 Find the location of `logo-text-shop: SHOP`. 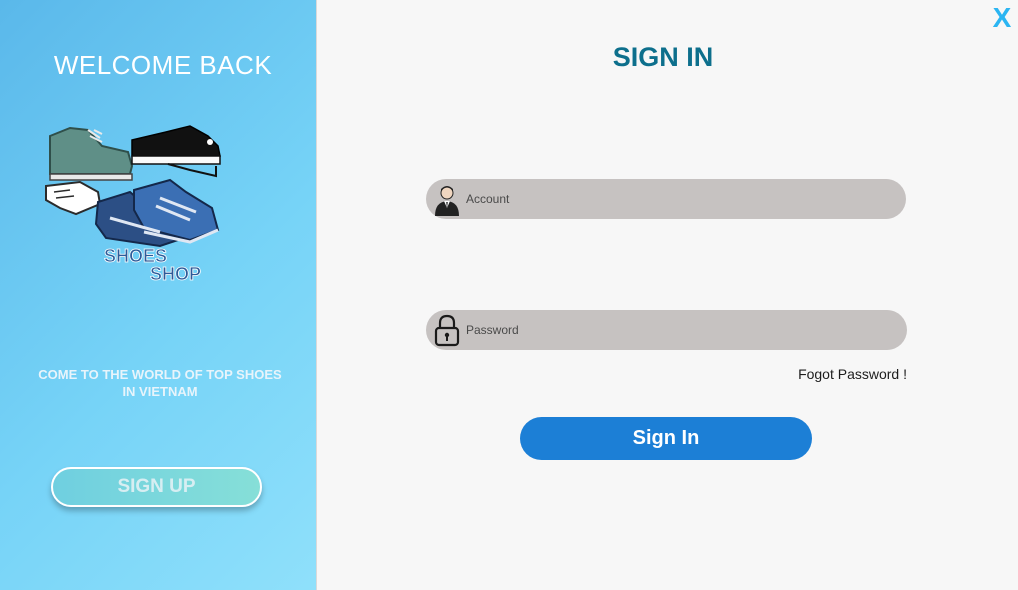

logo-text-shop: SHOP is located at coordinates (175, 274).